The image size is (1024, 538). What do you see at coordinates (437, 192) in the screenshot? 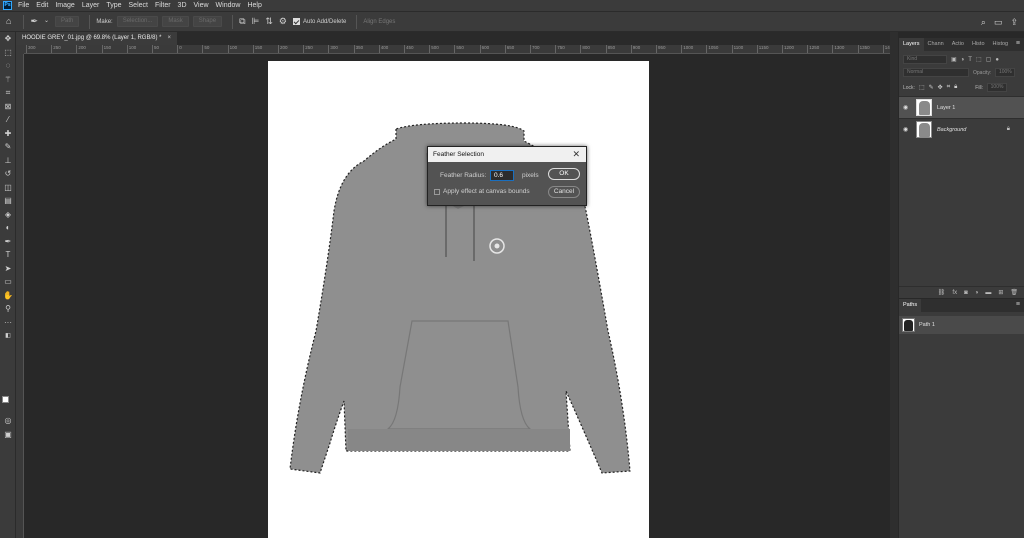
I see `apply-canvas-bounds-checkbox` at bounding box center [437, 192].